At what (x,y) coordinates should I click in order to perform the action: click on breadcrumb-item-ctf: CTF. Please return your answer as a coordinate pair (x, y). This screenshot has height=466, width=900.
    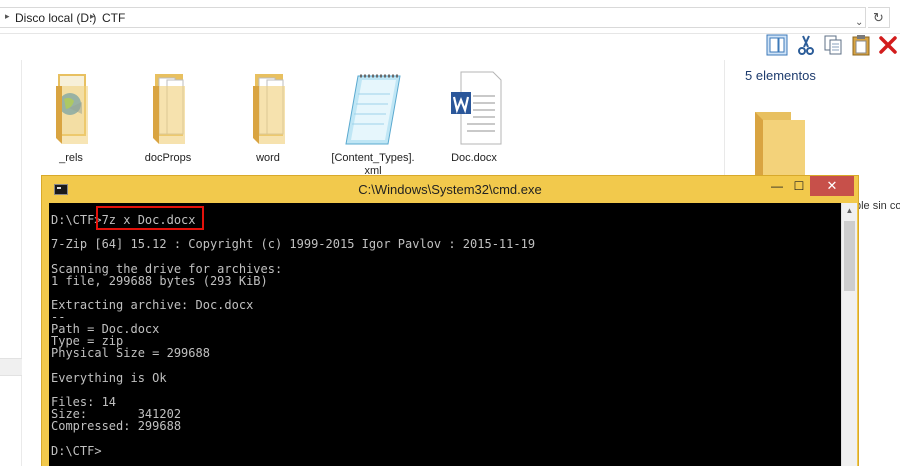
    Looking at the image, I should click on (113, 18).